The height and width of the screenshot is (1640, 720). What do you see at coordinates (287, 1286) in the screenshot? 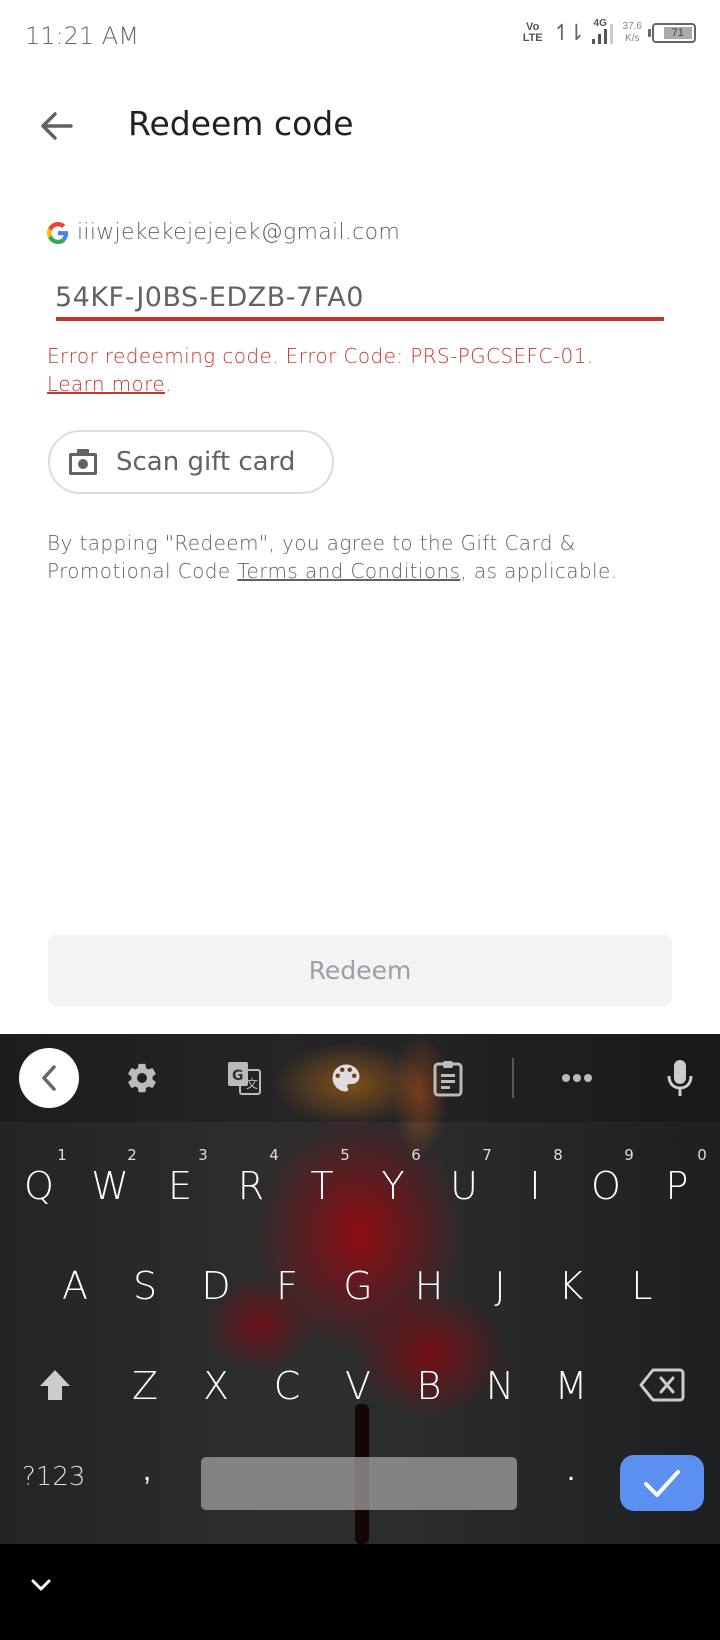
I see `key-f: F` at bounding box center [287, 1286].